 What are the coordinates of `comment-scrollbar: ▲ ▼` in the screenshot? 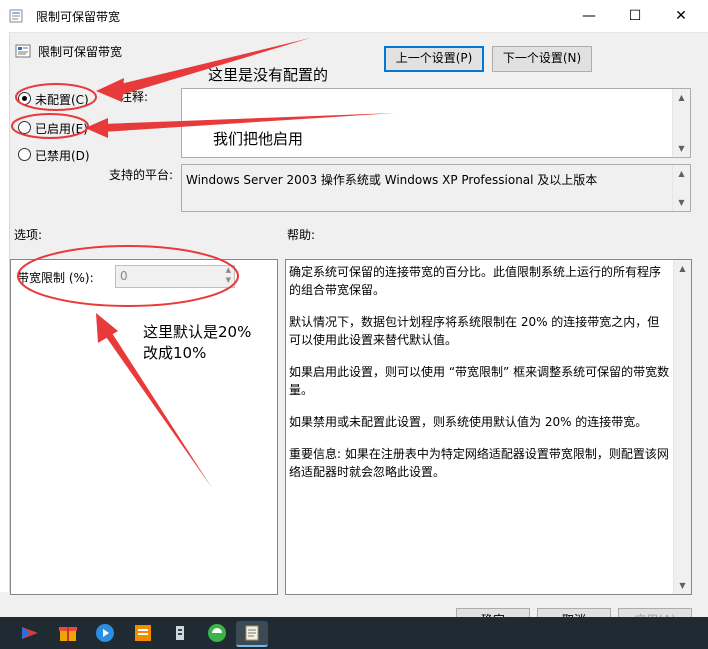 It's located at (681, 123).